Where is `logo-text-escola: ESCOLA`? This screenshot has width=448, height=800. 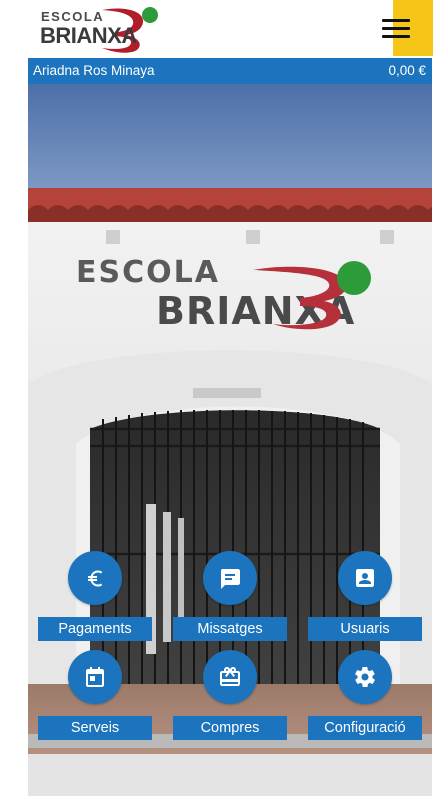 logo-text-escola: ESCOLA is located at coordinates (73, 16).